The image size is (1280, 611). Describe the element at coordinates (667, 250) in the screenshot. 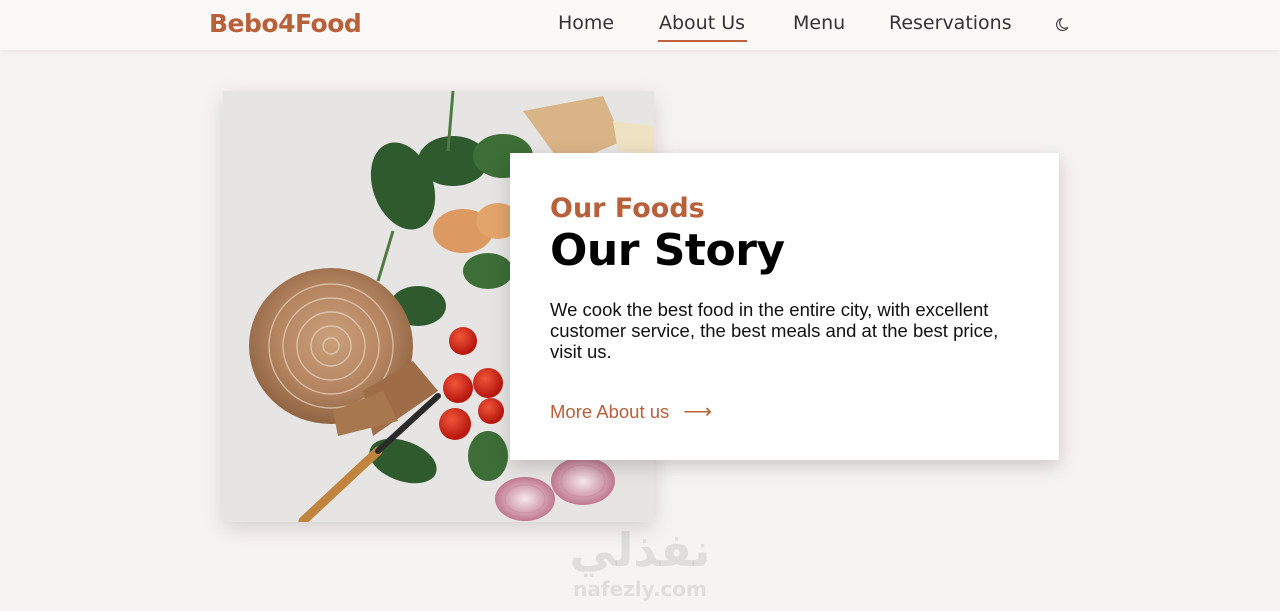

I see `card-title: Our Story` at that location.